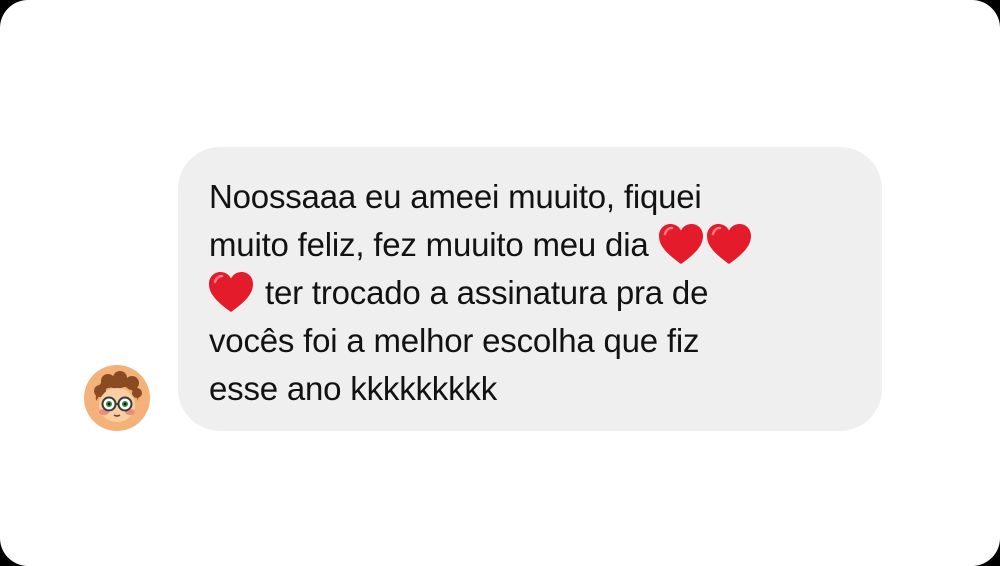 This screenshot has height=566, width=1000. I want to click on message-line-3-text: ter trocado a assinatura pra de, so click(487, 292).